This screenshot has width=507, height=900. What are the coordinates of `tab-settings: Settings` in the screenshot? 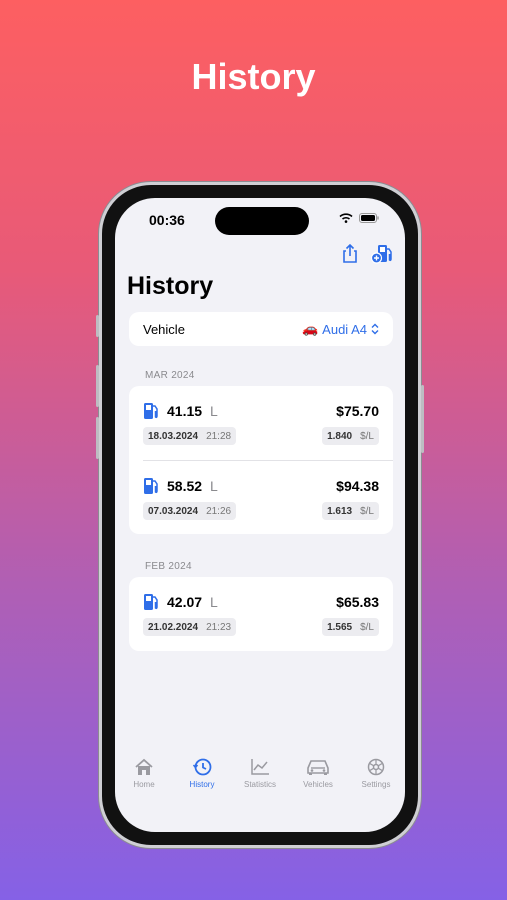 It's located at (376, 780).